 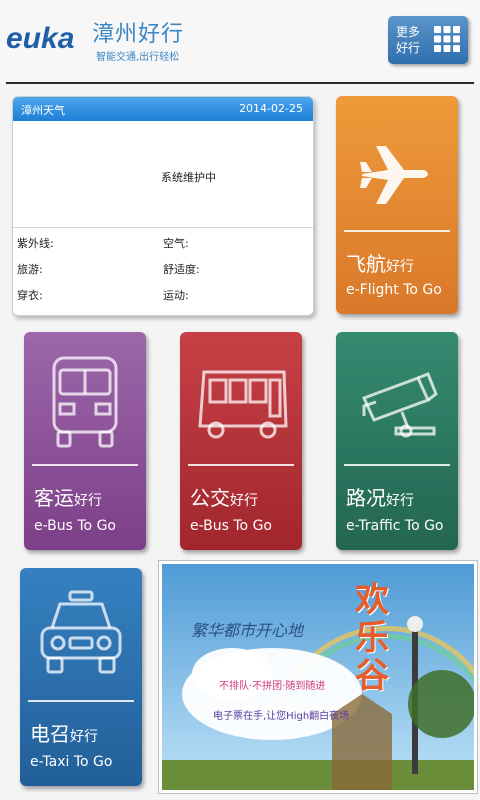 What do you see at coordinates (35, 243) in the screenshot?
I see `uv-label: 紫外线:` at bounding box center [35, 243].